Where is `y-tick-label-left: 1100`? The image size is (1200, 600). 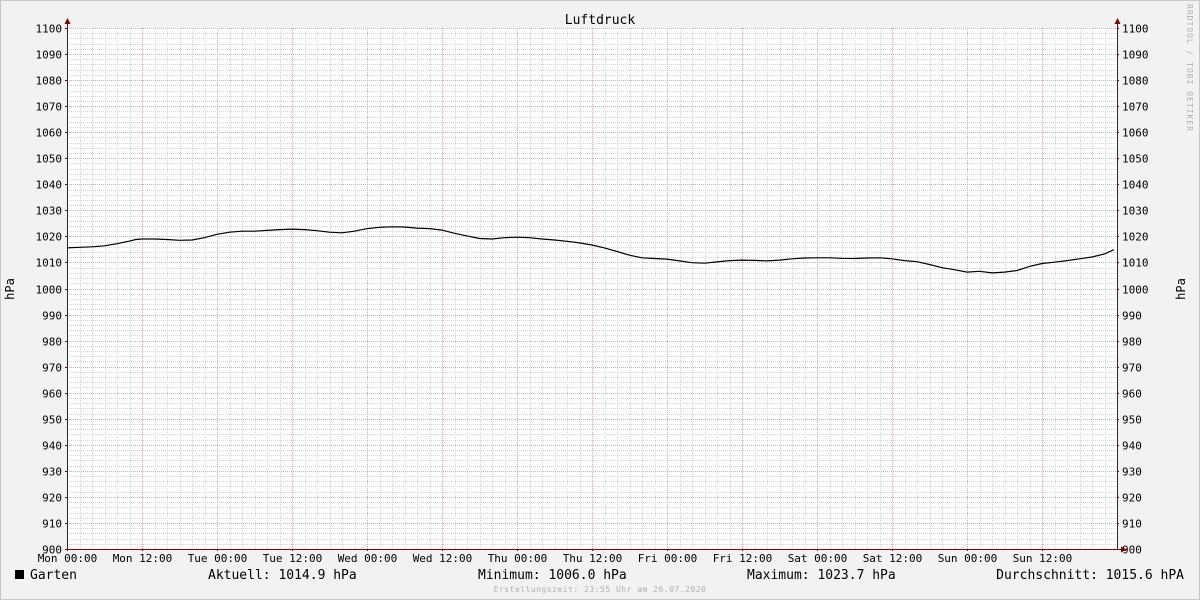 y-tick-label-left: 1100 is located at coordinates (49, 29).